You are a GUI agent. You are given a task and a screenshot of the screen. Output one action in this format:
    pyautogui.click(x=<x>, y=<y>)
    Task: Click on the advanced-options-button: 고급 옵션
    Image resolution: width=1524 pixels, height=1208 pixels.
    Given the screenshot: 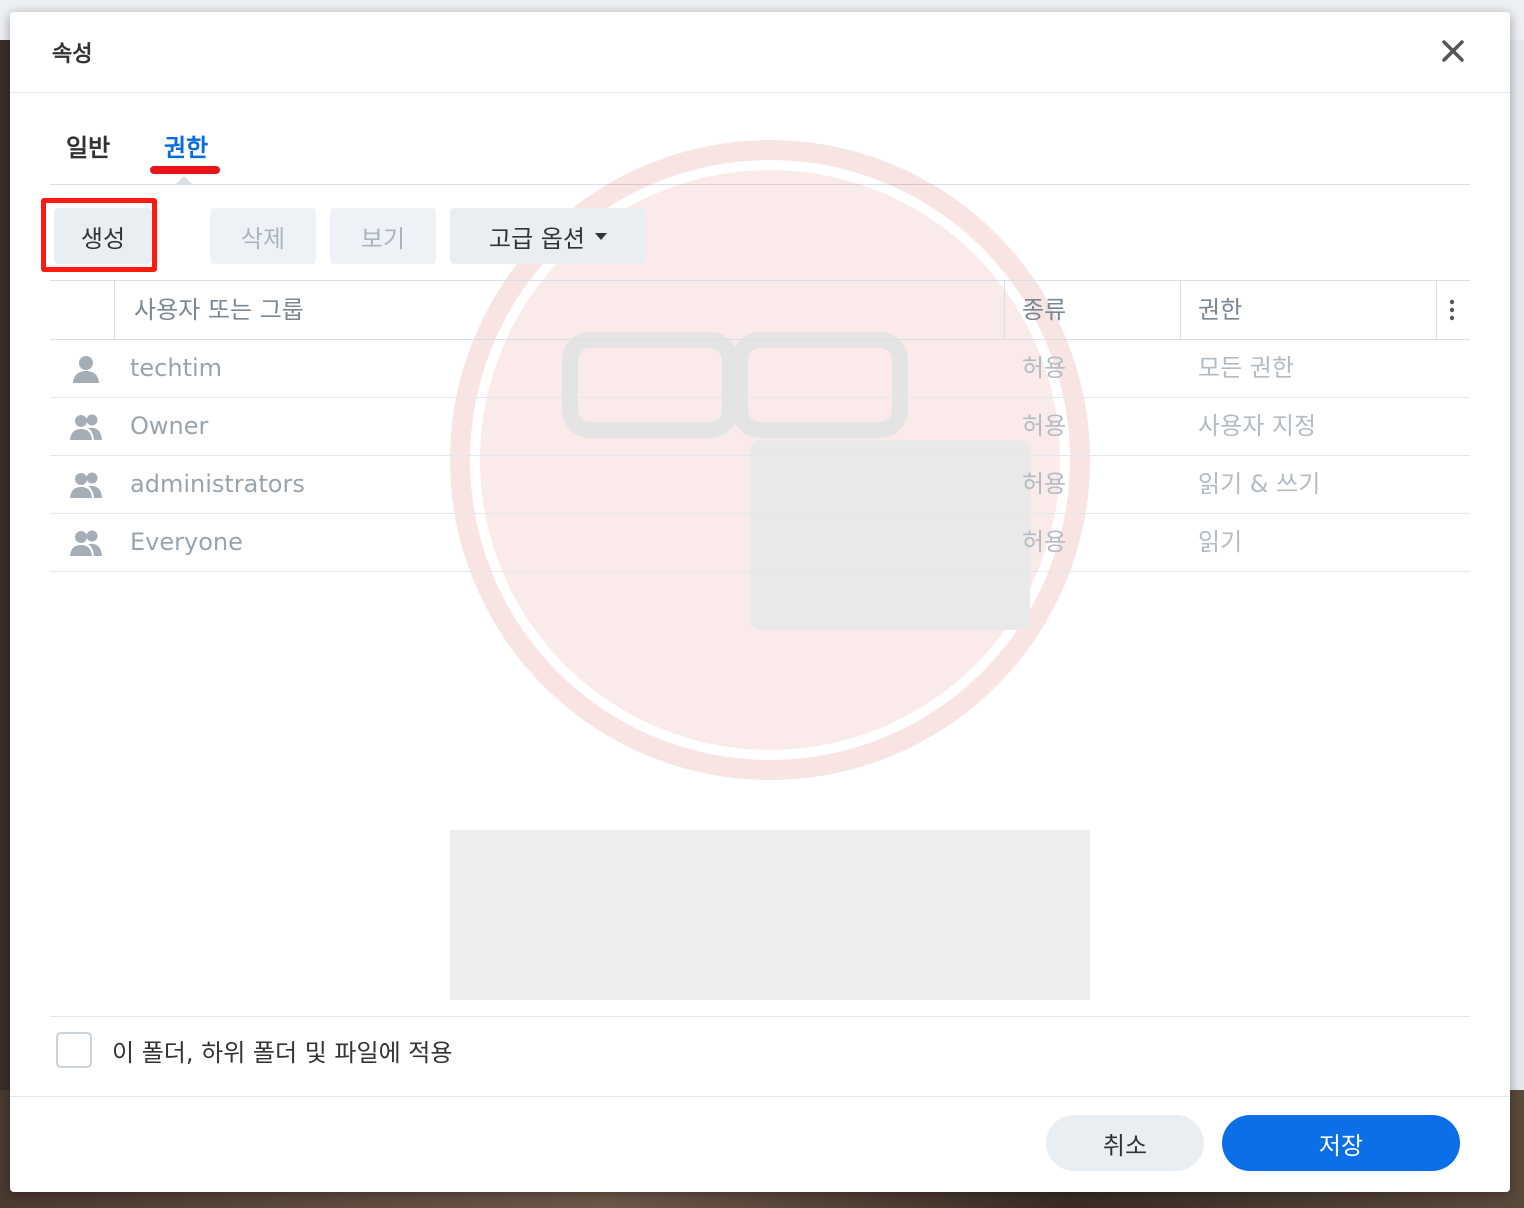 What is the action you would take?
    pyautogui.click(x=548, y=236)
    